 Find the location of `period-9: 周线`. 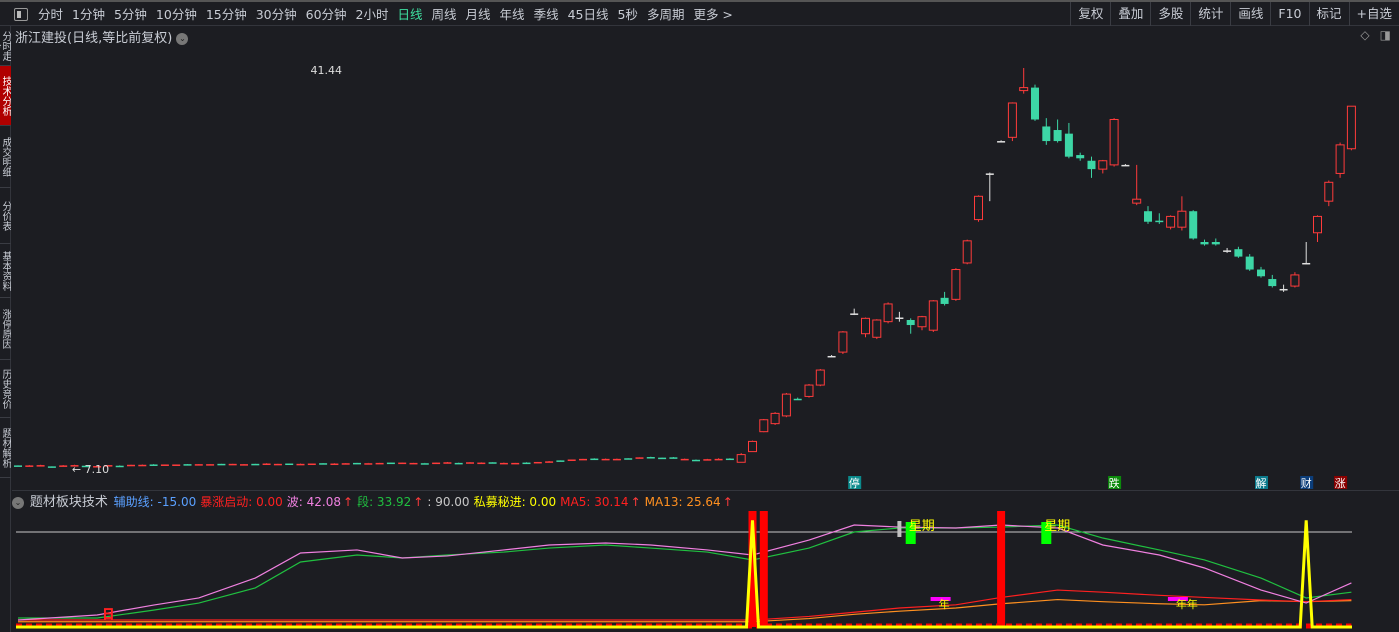

period-9: 周线 is located at coordinates (444, 15).